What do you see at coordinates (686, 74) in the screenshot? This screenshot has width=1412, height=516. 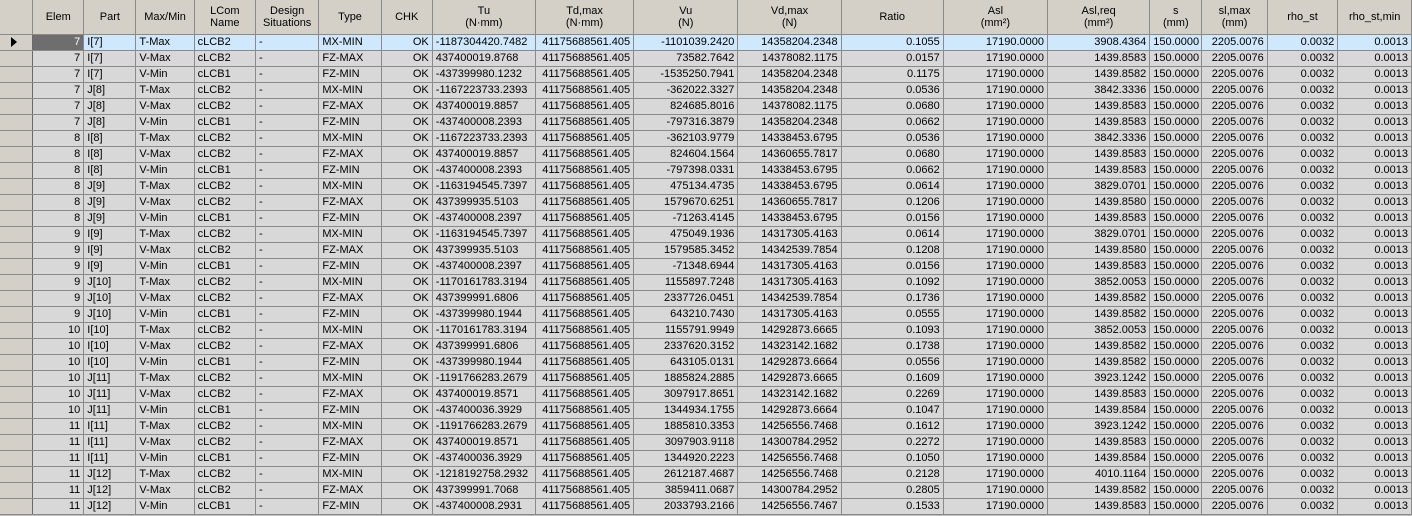 I see `cell-vu: -1535250.7941` at bounding box center [686, 74].